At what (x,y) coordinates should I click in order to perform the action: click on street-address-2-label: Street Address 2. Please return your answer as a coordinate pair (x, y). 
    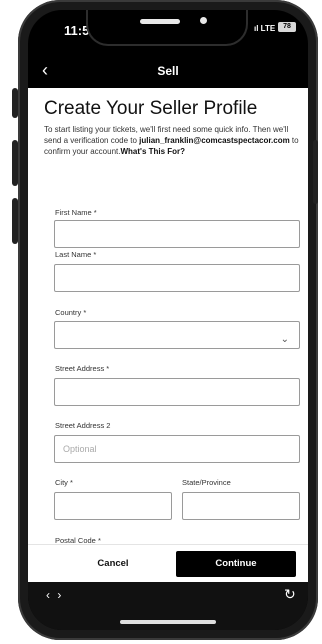
    Looking at the image, I should click on (83, 425).